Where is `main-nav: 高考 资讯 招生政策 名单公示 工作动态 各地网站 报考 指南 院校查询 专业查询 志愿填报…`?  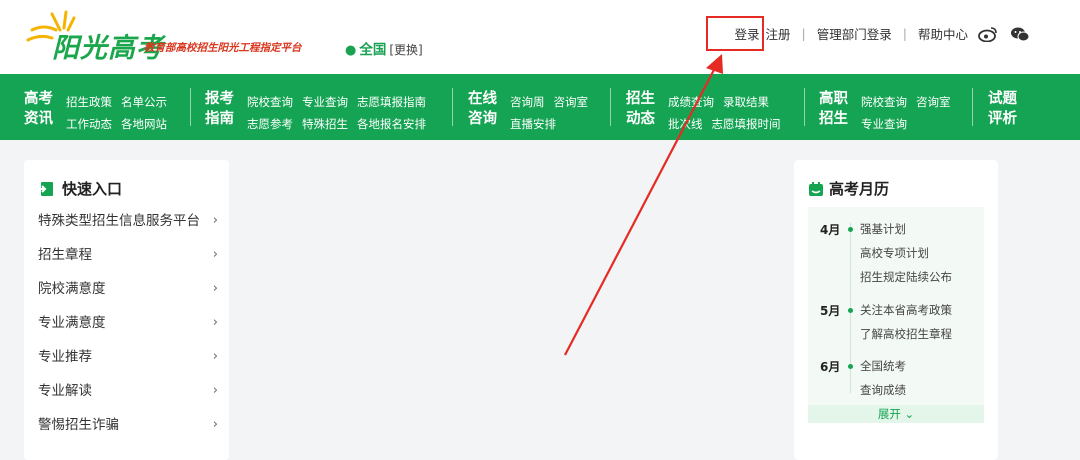 main-nav: 高考 资讯 招生政策 名单公示 工作动态 各地网站 报考 指南 院校查询 专业查询 志愿填报… is located at coordinates (540, 107).